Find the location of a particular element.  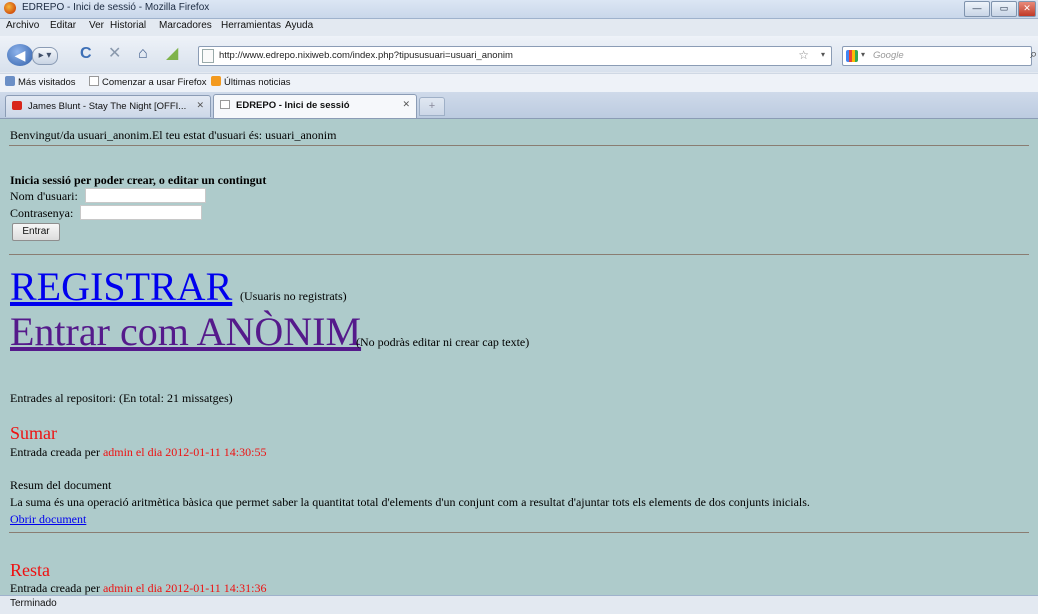

menu-editar: Editar is located at coordinates (63, 25).